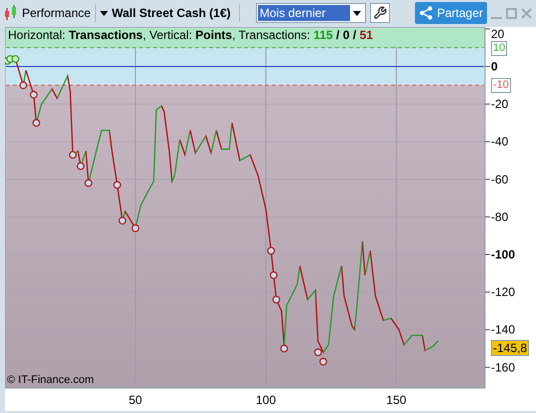  Describe the element at coordinates (498, 34) in the screenshot. I see `y-tick-label: 20` at that location.